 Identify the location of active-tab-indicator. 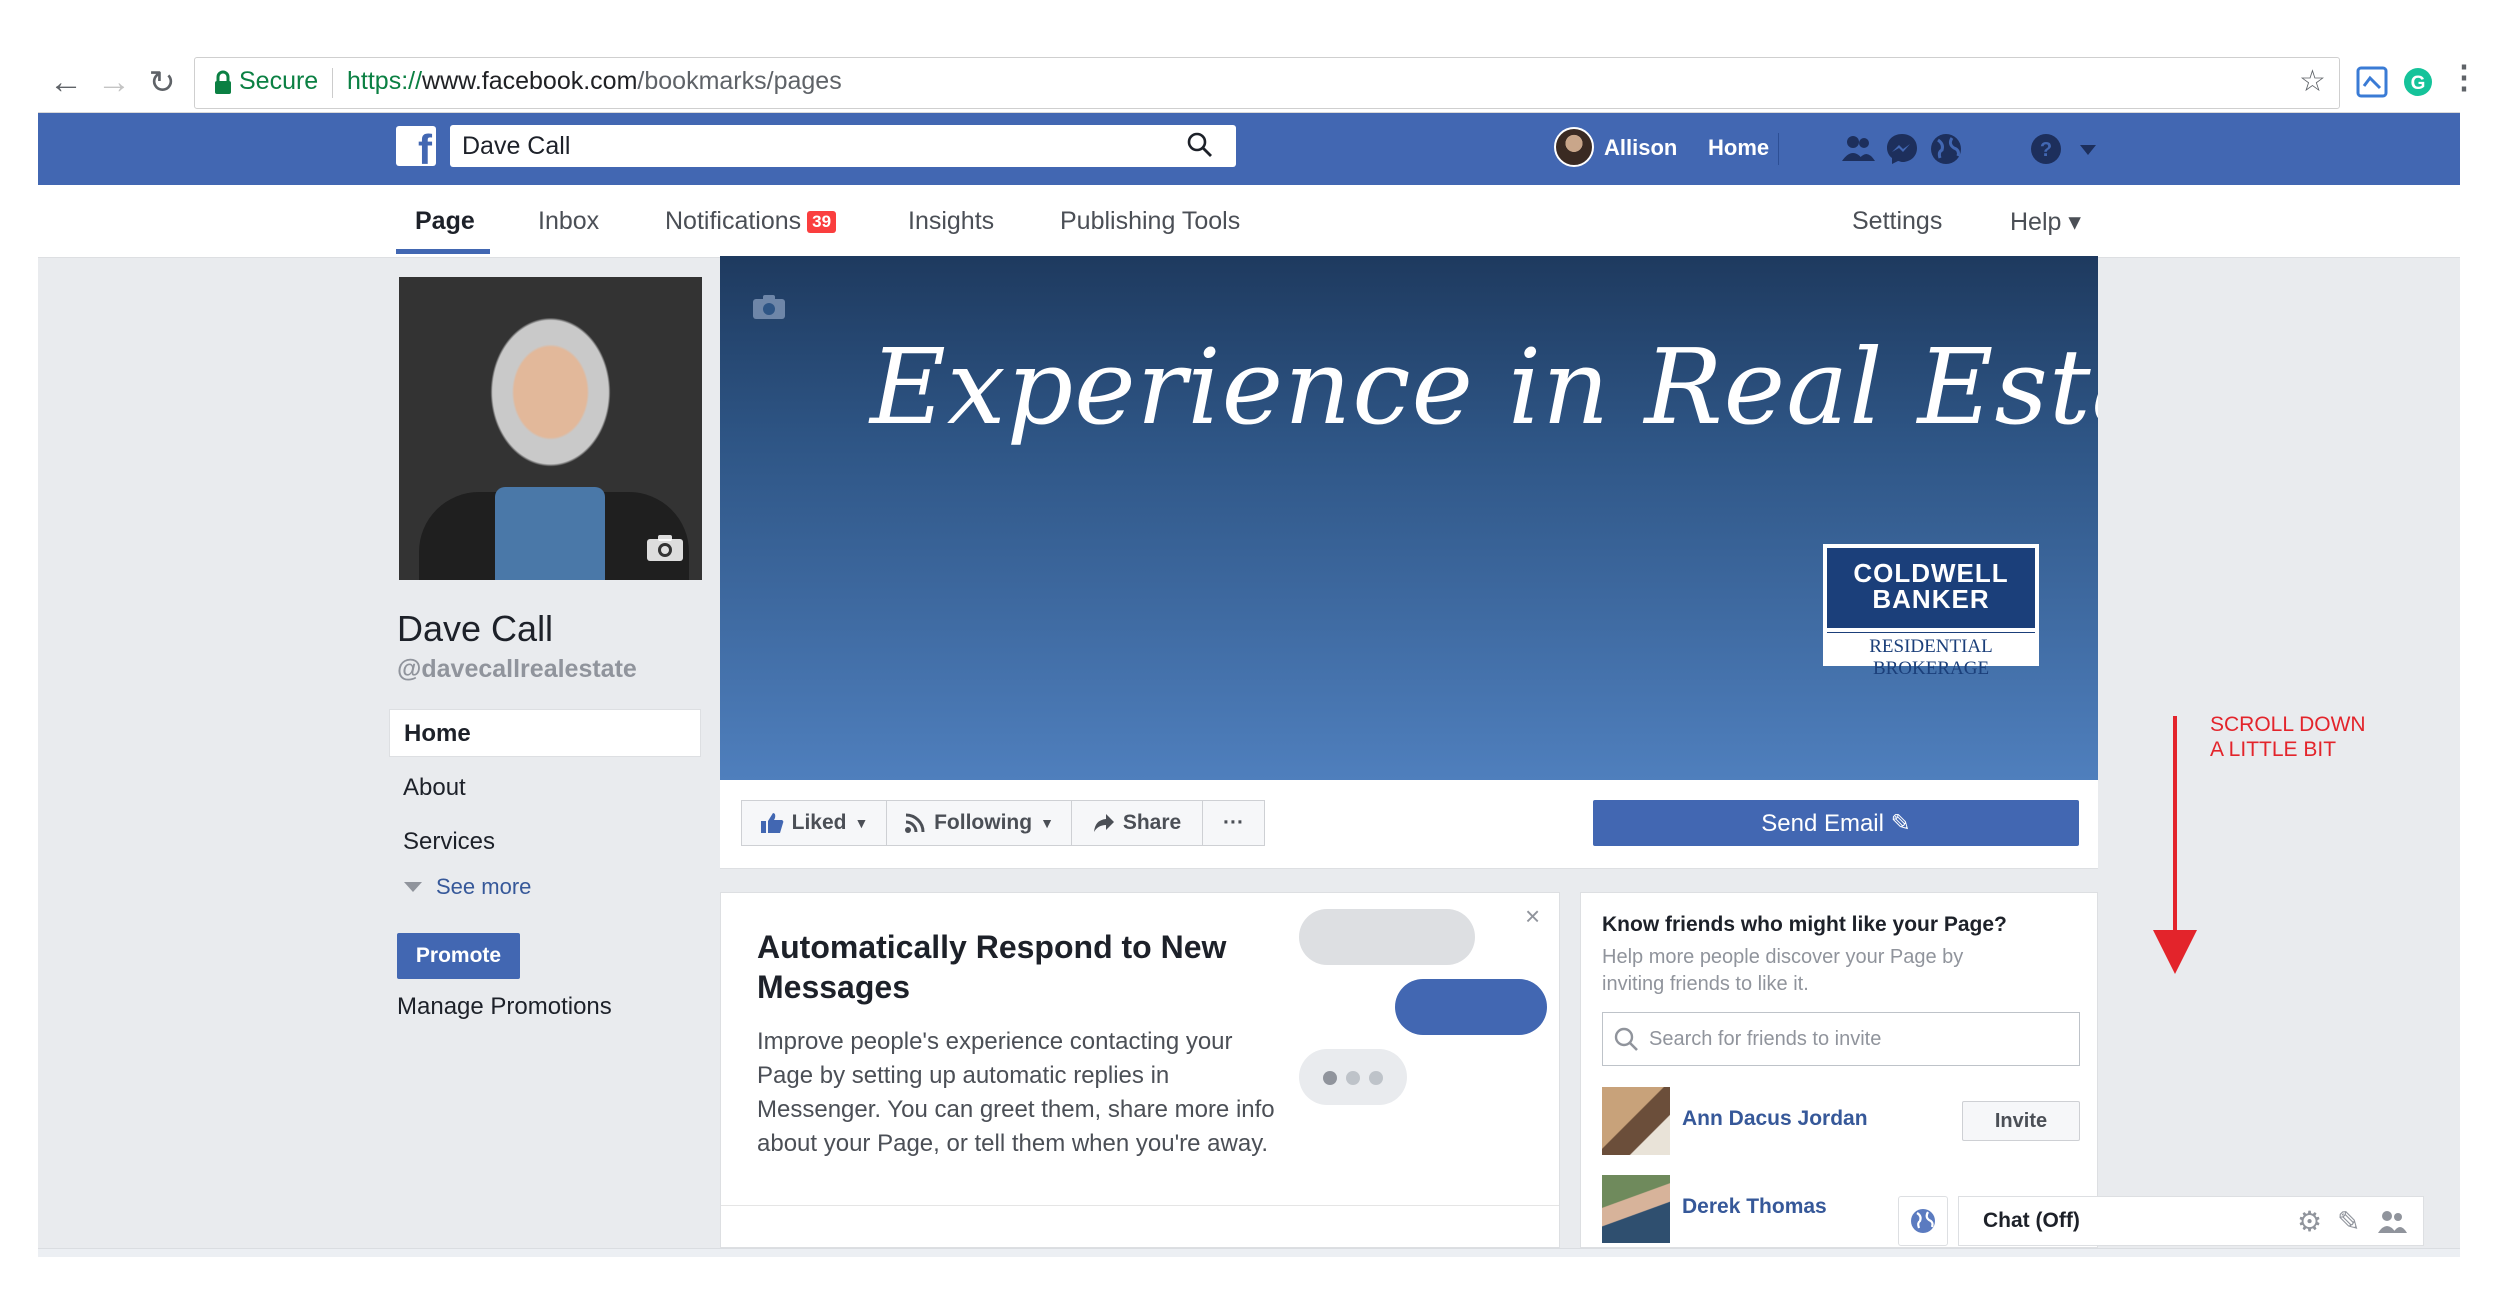
(443, 251).